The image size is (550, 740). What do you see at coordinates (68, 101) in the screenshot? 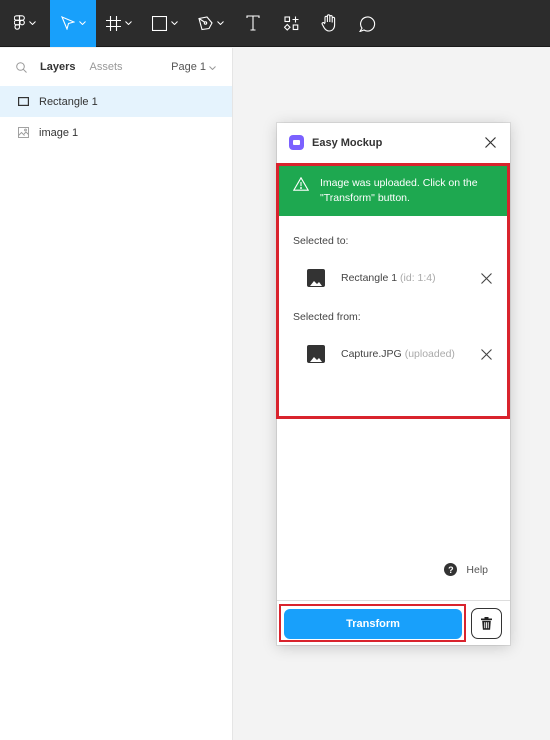
I see `layer-label: Rectangle 1` at bounding box center [68, 101].